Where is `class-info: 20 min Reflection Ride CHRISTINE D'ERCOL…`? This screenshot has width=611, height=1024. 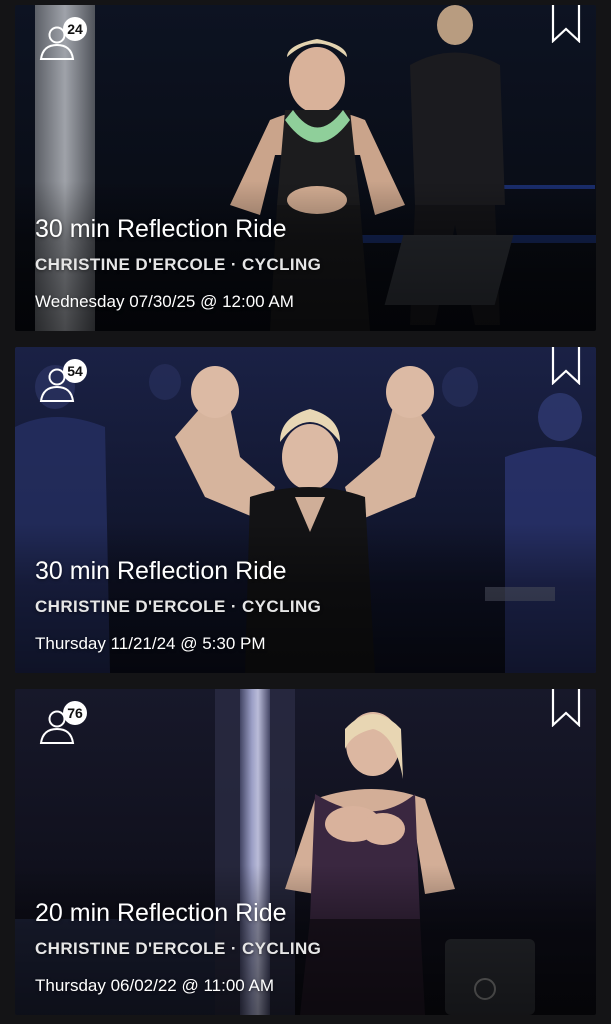
class-info: 20 min Reflection Ride CHRISTINE D'ERCOL… is located at coordinates (305, 947).